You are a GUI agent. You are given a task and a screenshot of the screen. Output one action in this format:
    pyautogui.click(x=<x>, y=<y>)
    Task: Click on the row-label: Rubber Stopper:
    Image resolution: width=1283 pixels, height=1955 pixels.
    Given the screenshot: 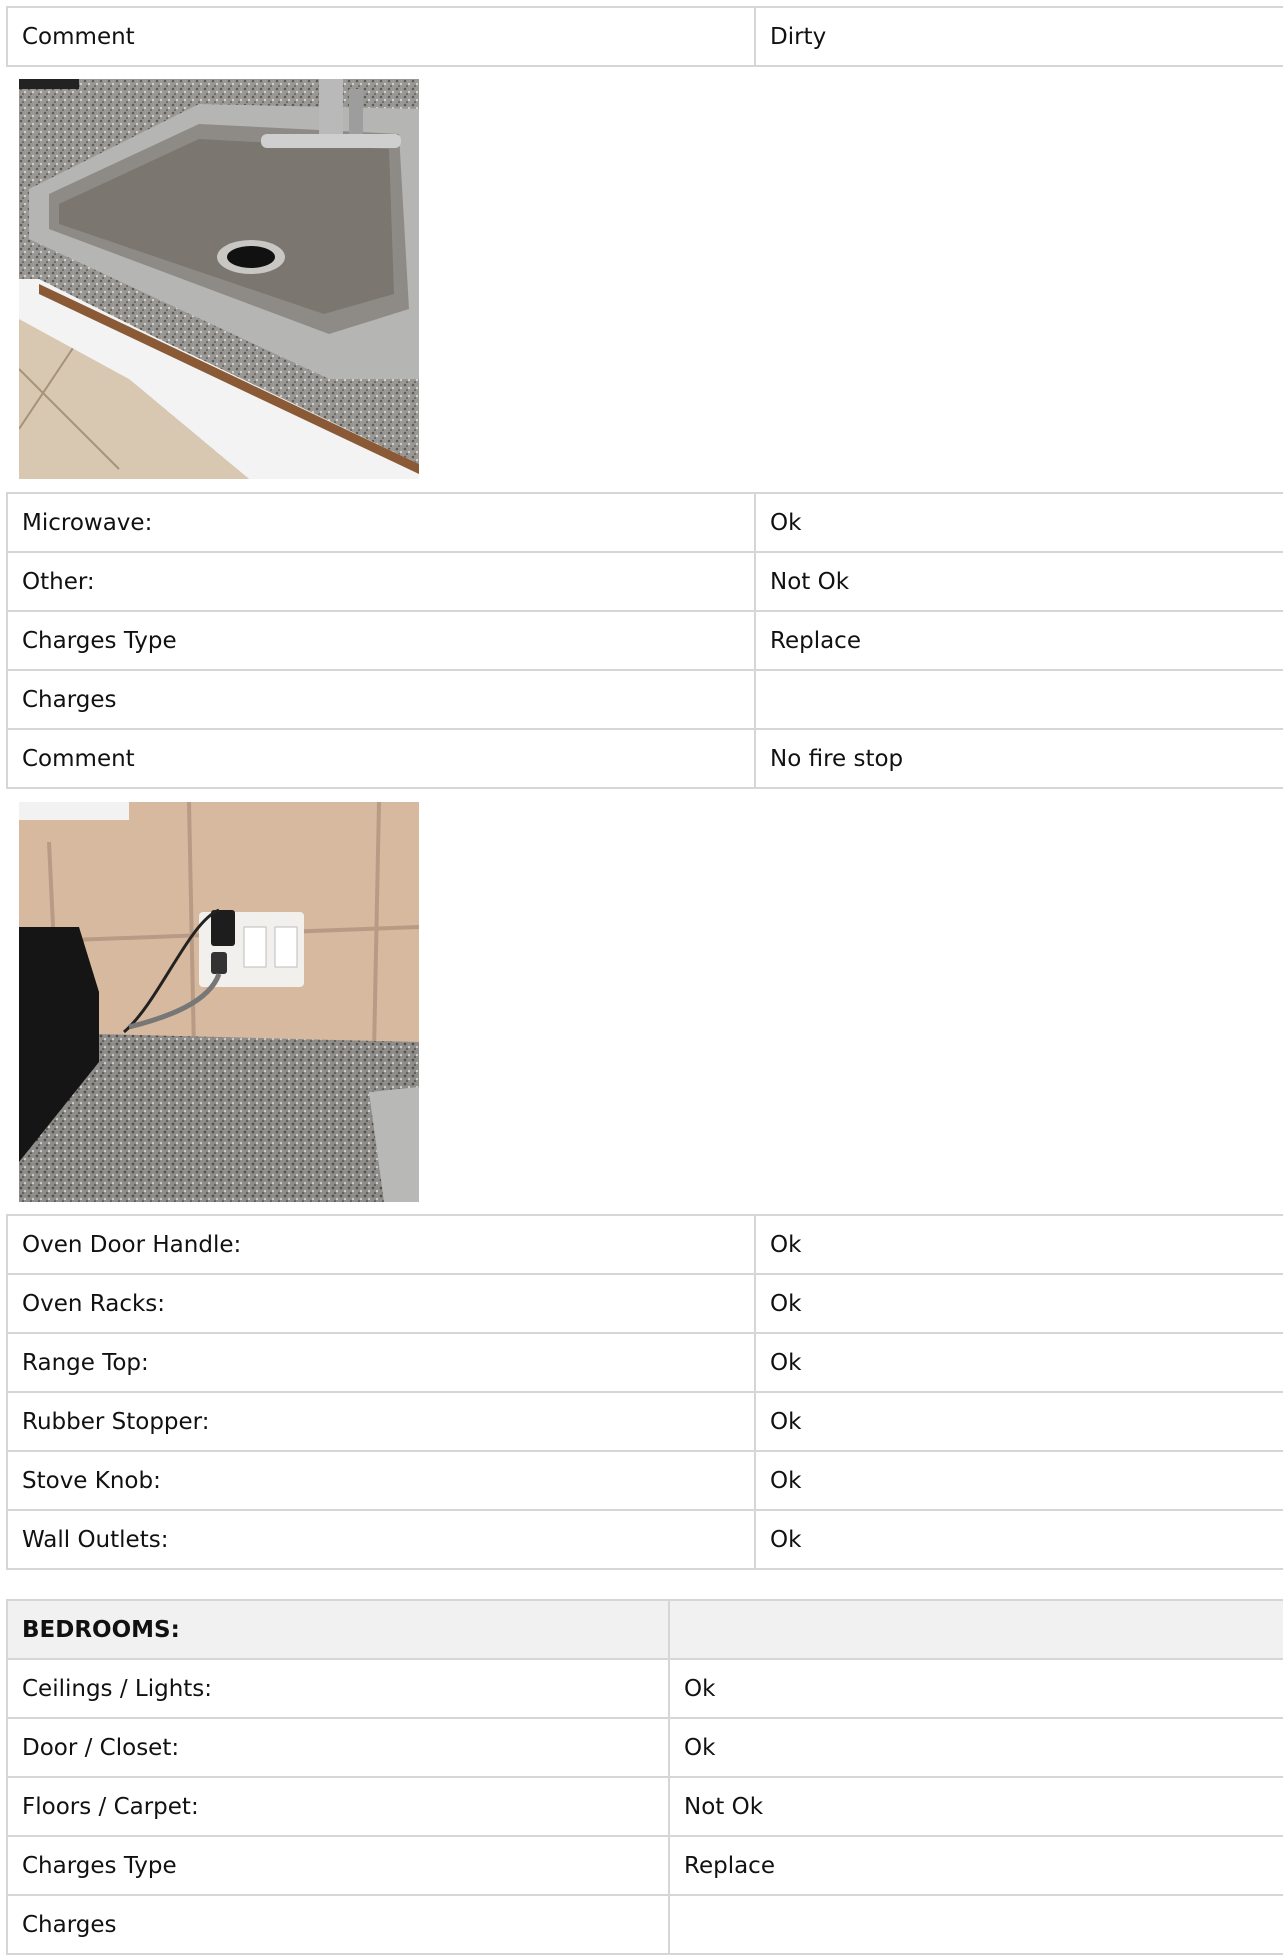 What is the action you would take?
    pyautogui.click(x=380, y=1421)
    